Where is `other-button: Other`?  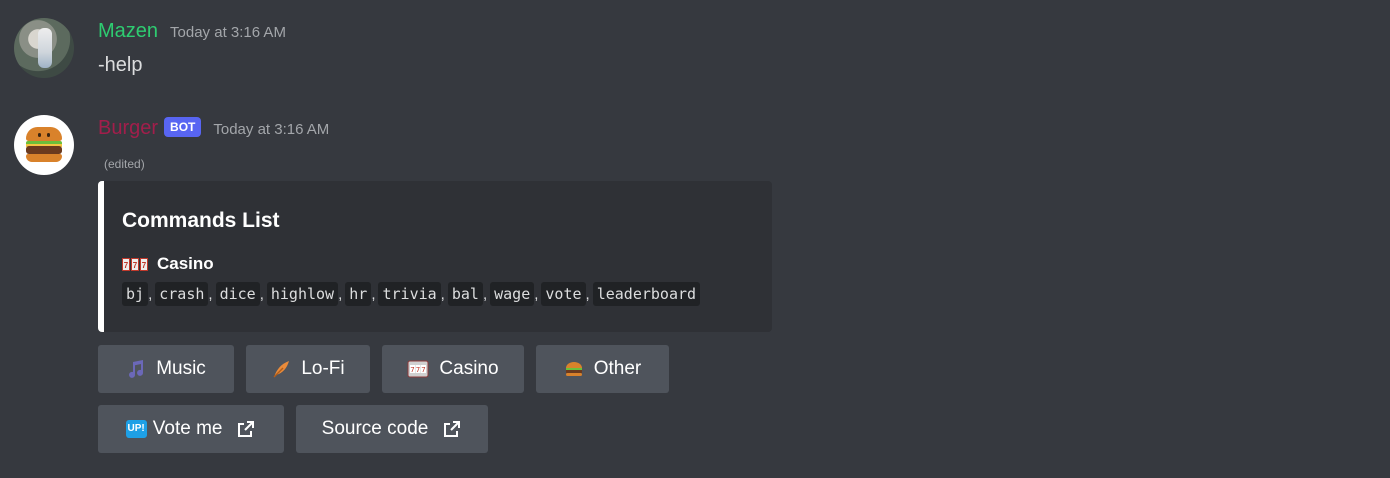 other-button: Other is located at coordinates (602, 369).